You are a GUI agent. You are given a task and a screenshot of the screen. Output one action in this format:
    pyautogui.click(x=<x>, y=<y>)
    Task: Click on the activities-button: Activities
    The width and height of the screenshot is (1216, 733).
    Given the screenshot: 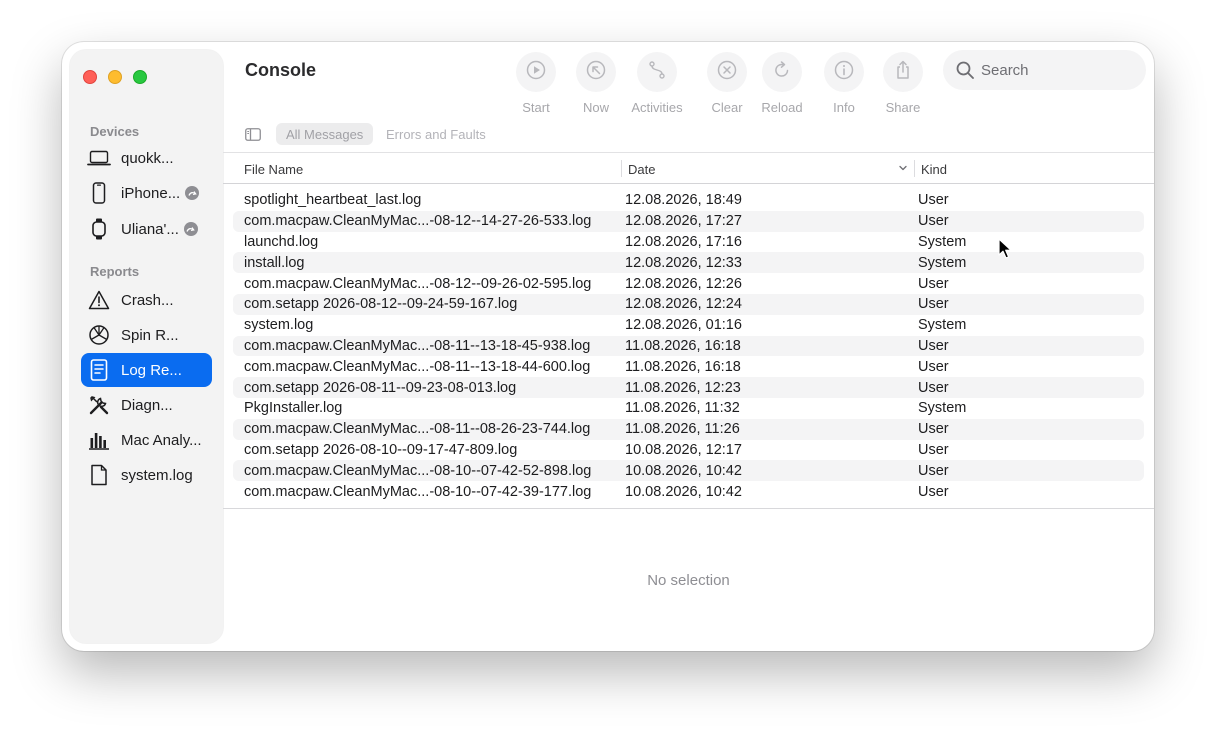 What is the action you would take?
    pyautogui.click(x=657, y=83)
    